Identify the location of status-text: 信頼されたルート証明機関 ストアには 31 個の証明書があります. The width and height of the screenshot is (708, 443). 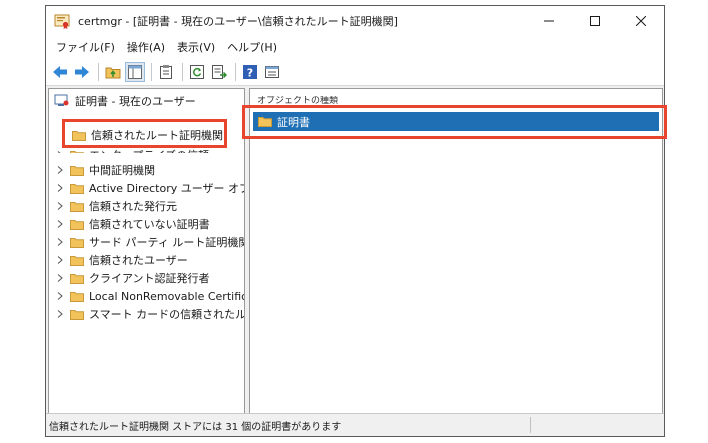
(195, 427).